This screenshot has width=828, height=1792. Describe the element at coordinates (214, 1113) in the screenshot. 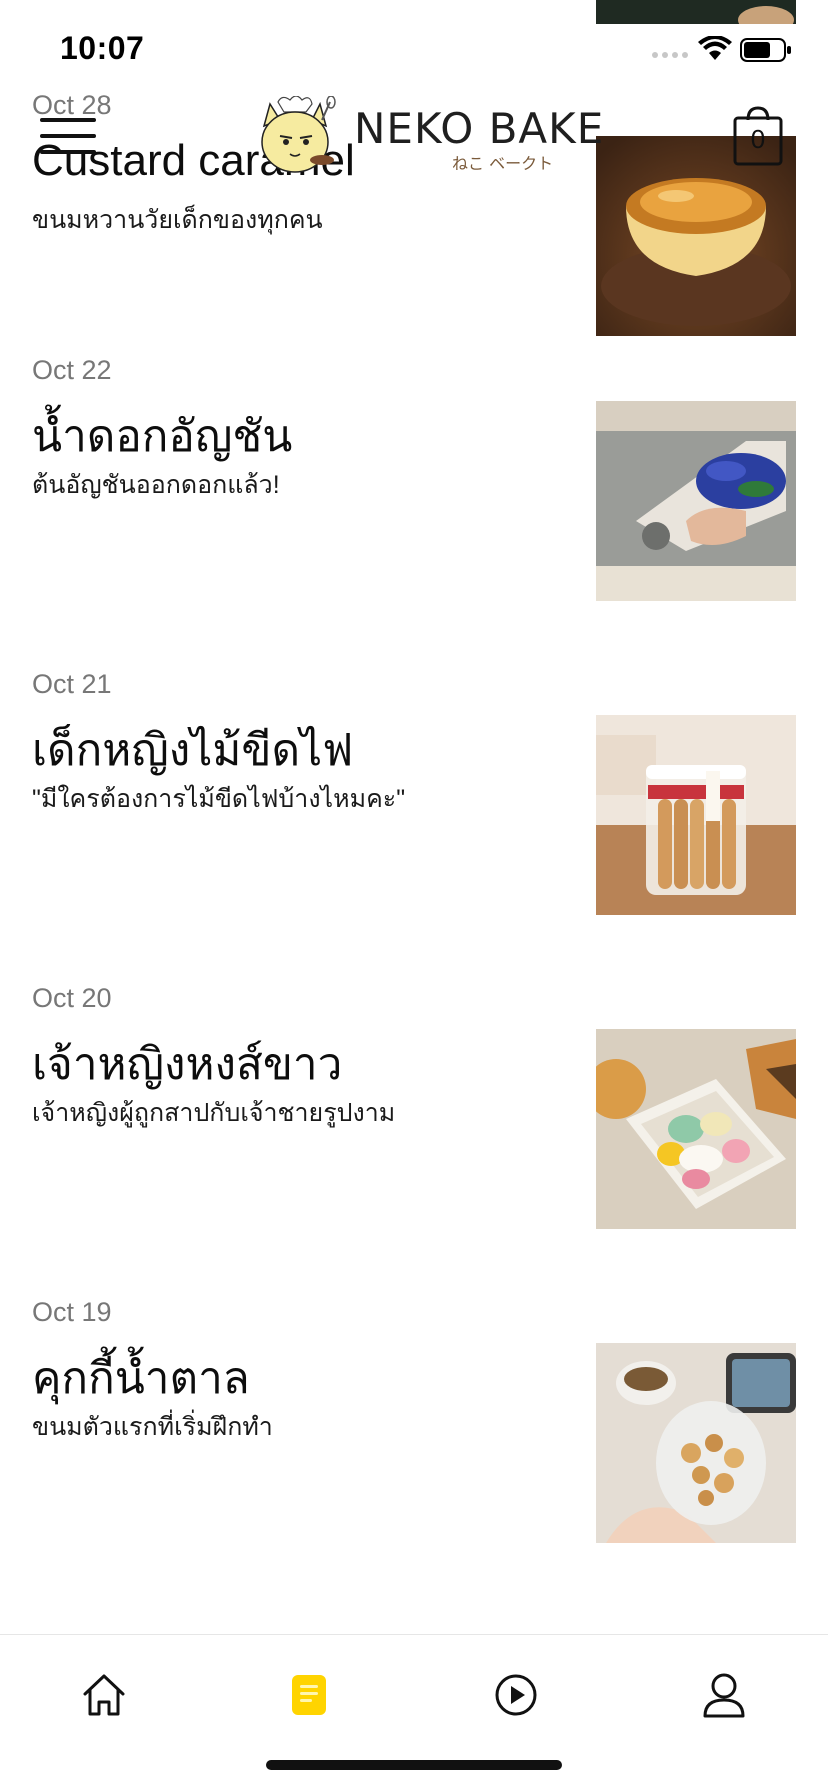

I see `post-subtitle: เจ้าหญิงผู้ถูกสาปกับเจ้าชายรูปงาม` at that location.